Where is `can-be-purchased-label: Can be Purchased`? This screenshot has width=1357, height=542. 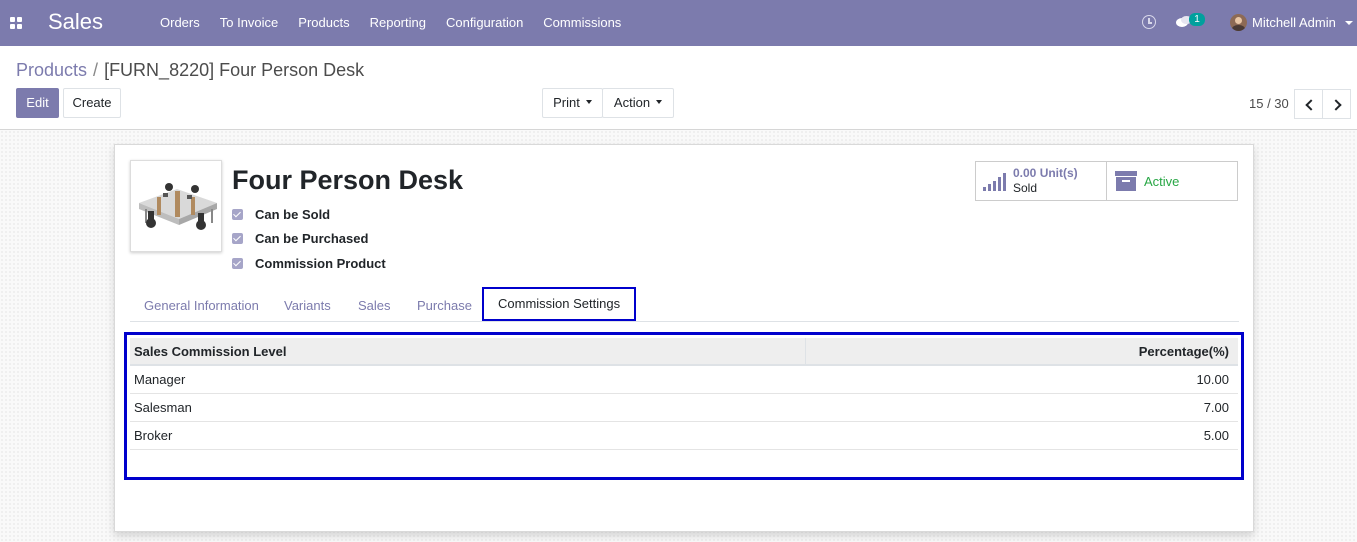 can-be-purchased-label: Can be Purchased is located at coordinates (312, 238).